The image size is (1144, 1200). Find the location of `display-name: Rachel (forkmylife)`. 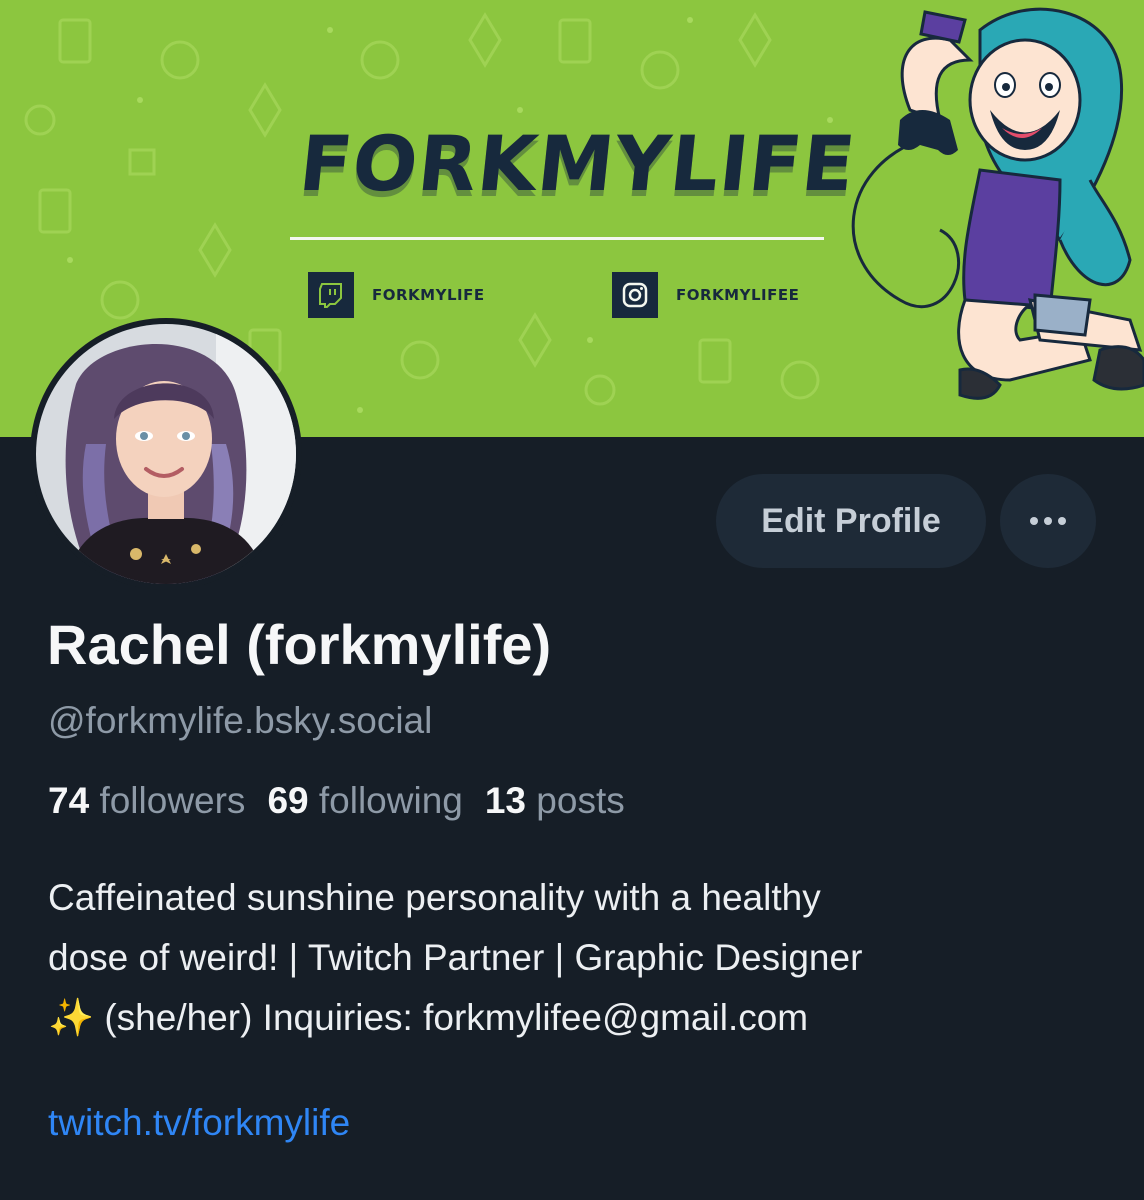

display-name: Rachel (forkmylife) is located at coordinates (299, 644).